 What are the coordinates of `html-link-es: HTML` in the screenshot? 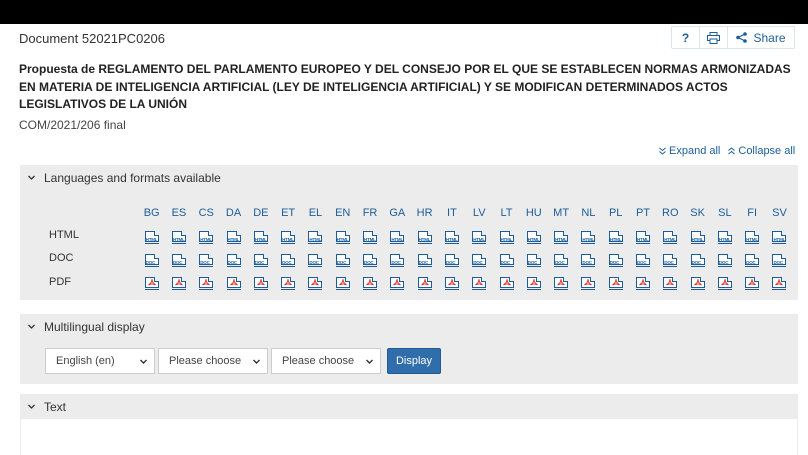 It's located at (178, 238).